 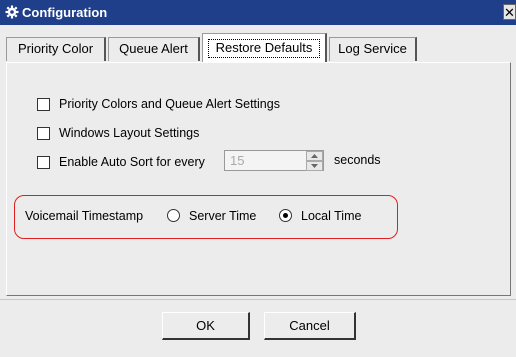 What do you see at coordinates (43, 104) in the screenshot?
I see `priority-colors-checkbox` at bounding box center [43, 104].